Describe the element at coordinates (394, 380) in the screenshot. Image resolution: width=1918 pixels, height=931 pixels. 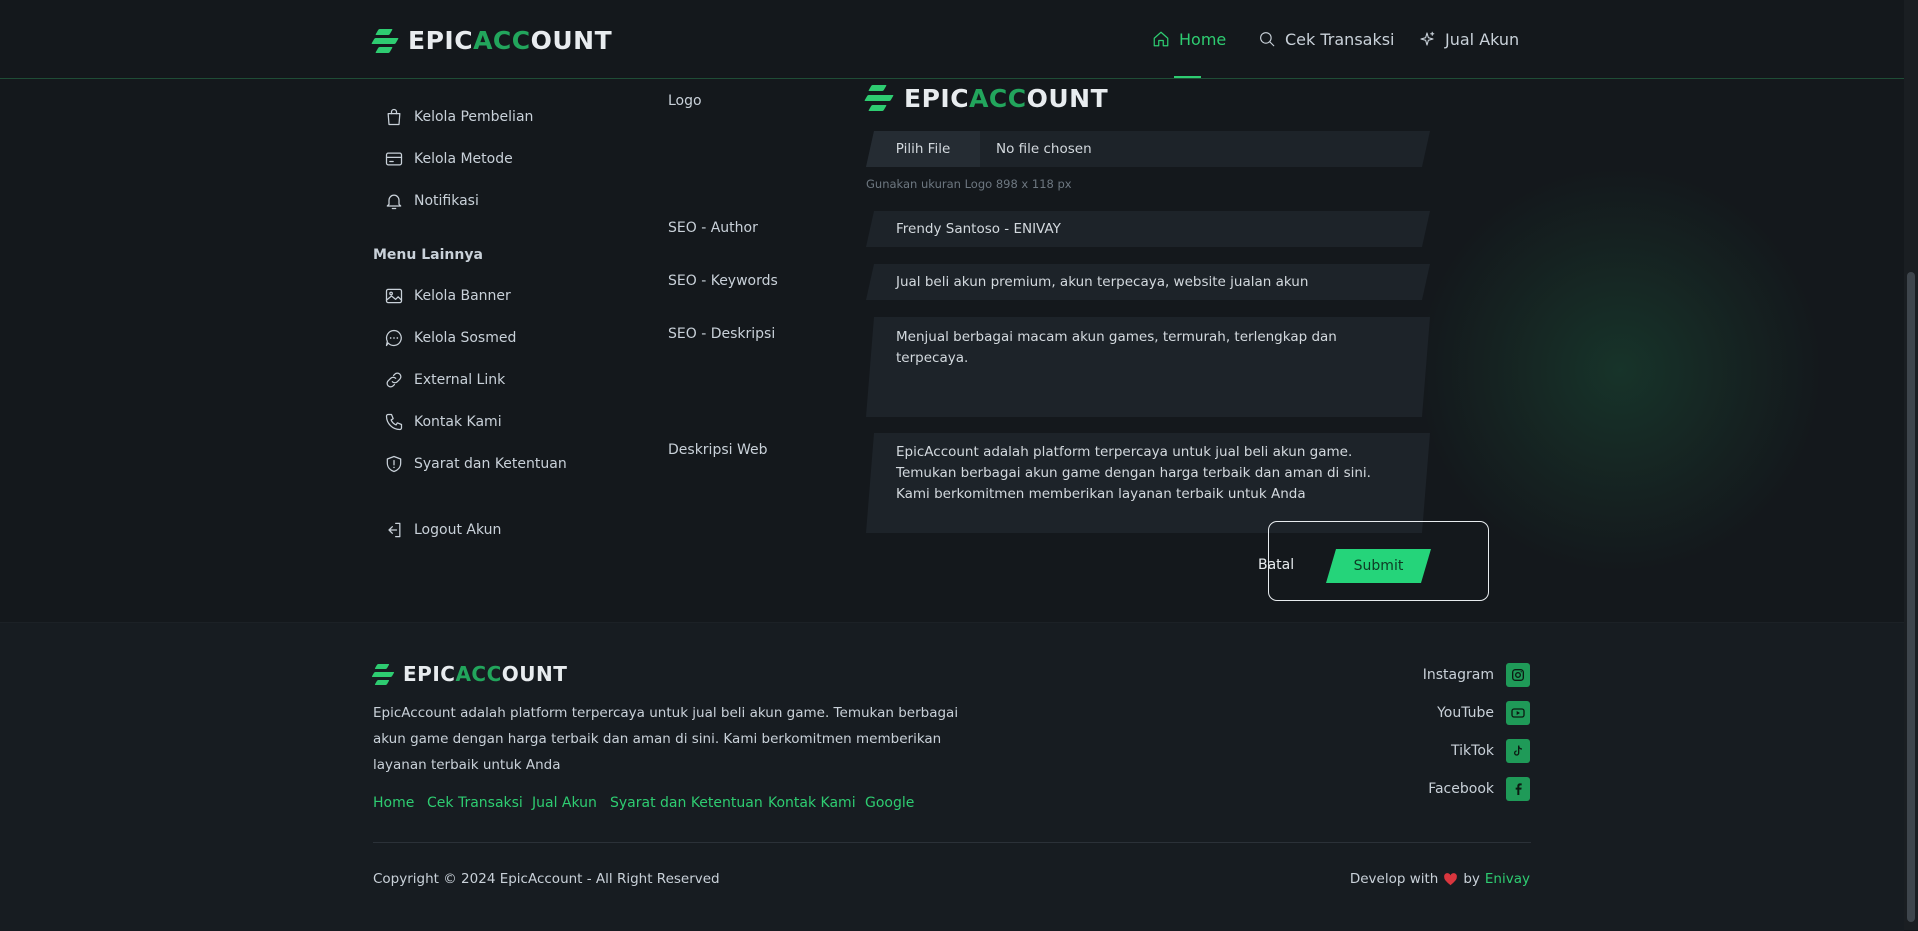
I see `link-icon` at that location.